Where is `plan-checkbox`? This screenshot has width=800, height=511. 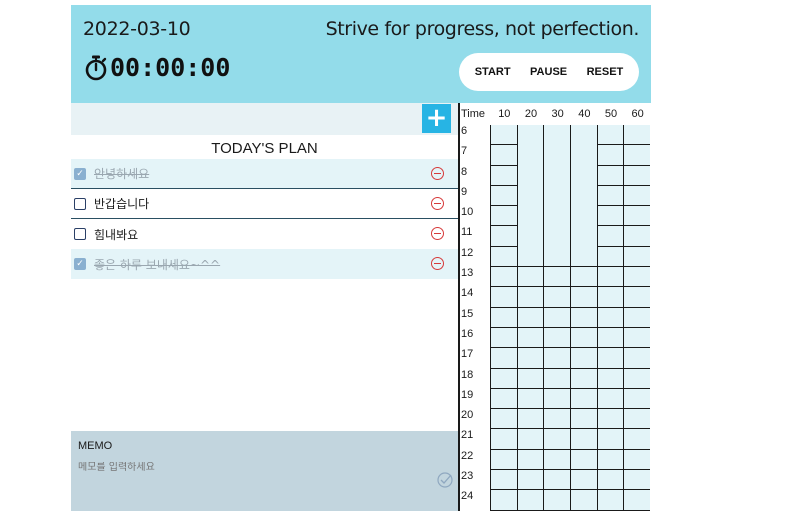
plan-checkbox is located at coordinates (80, 234).